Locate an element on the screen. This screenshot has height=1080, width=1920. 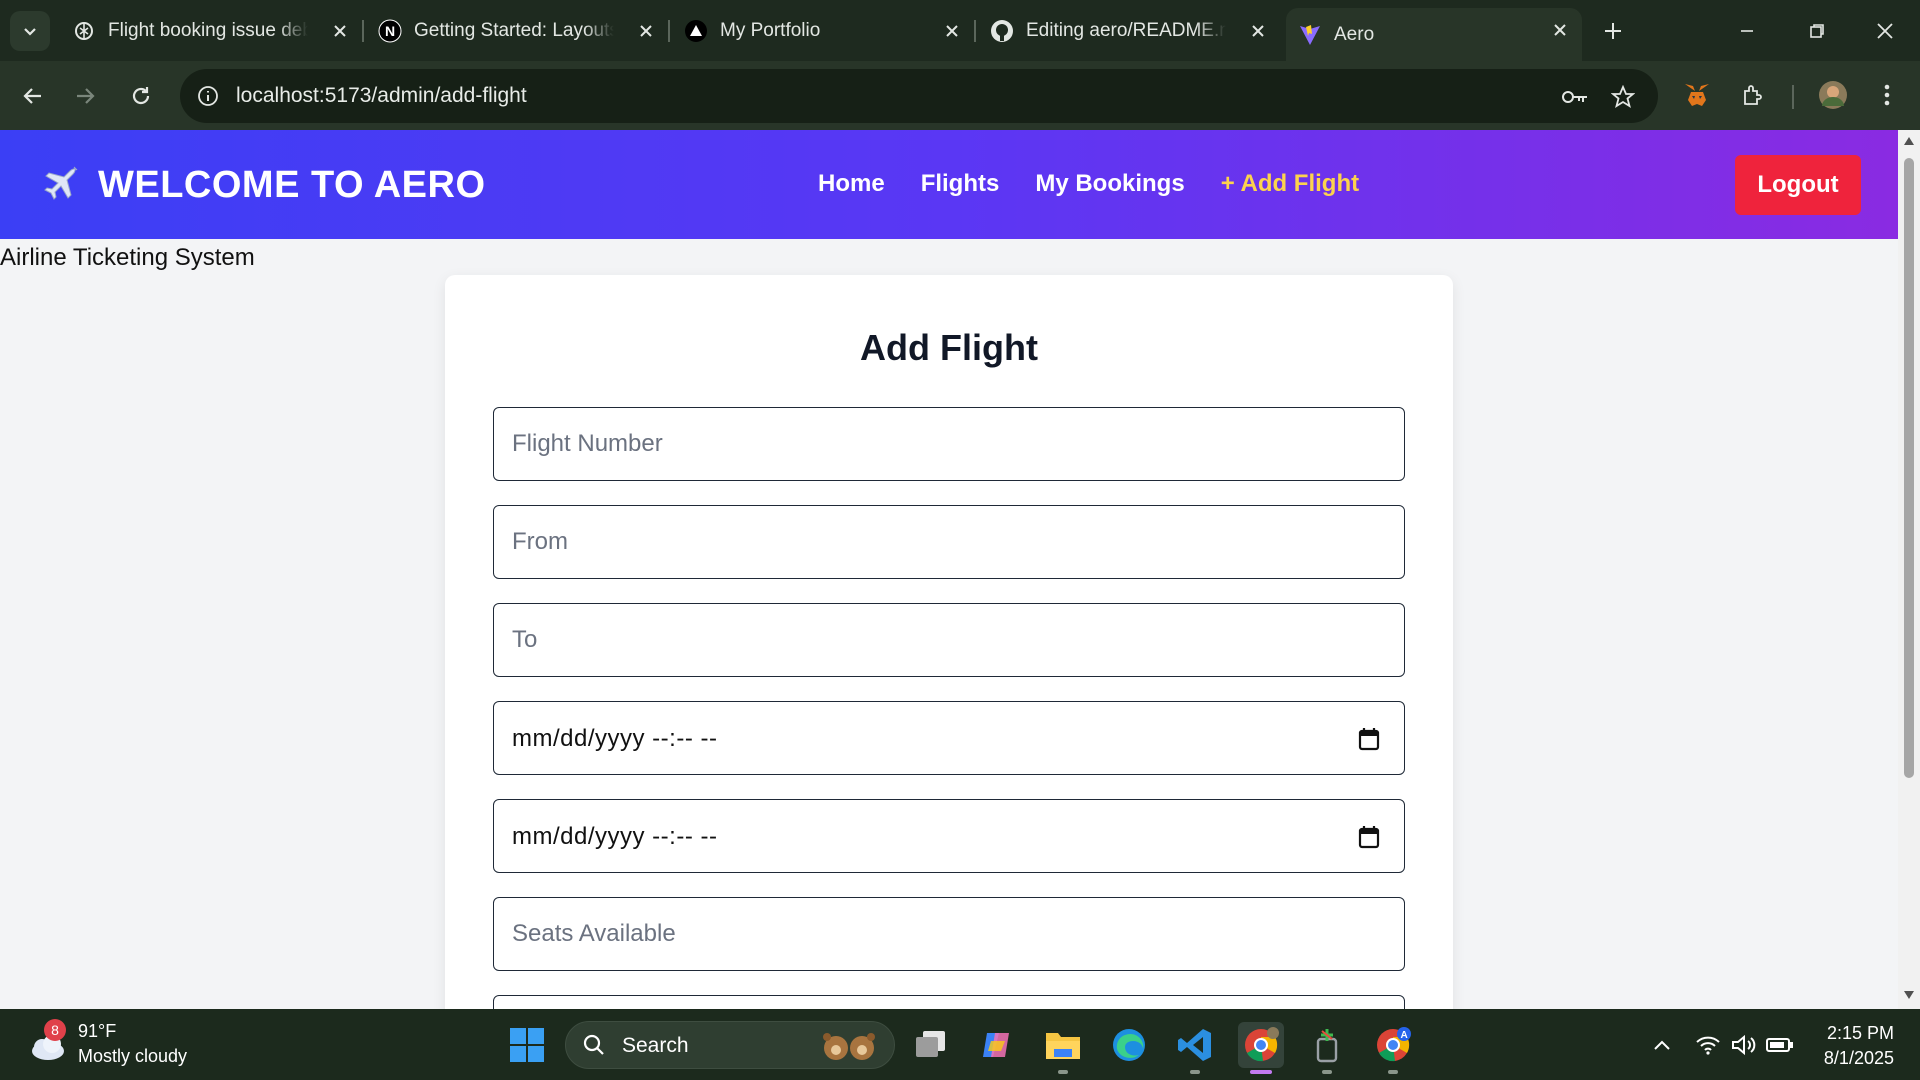
task-view-icon is located at coordinates (930, 1044).